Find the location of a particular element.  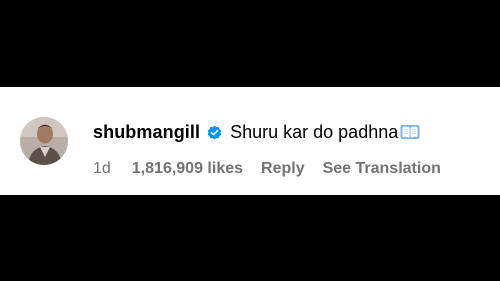

reply-button: Reply is located at coordinates (283, 169).